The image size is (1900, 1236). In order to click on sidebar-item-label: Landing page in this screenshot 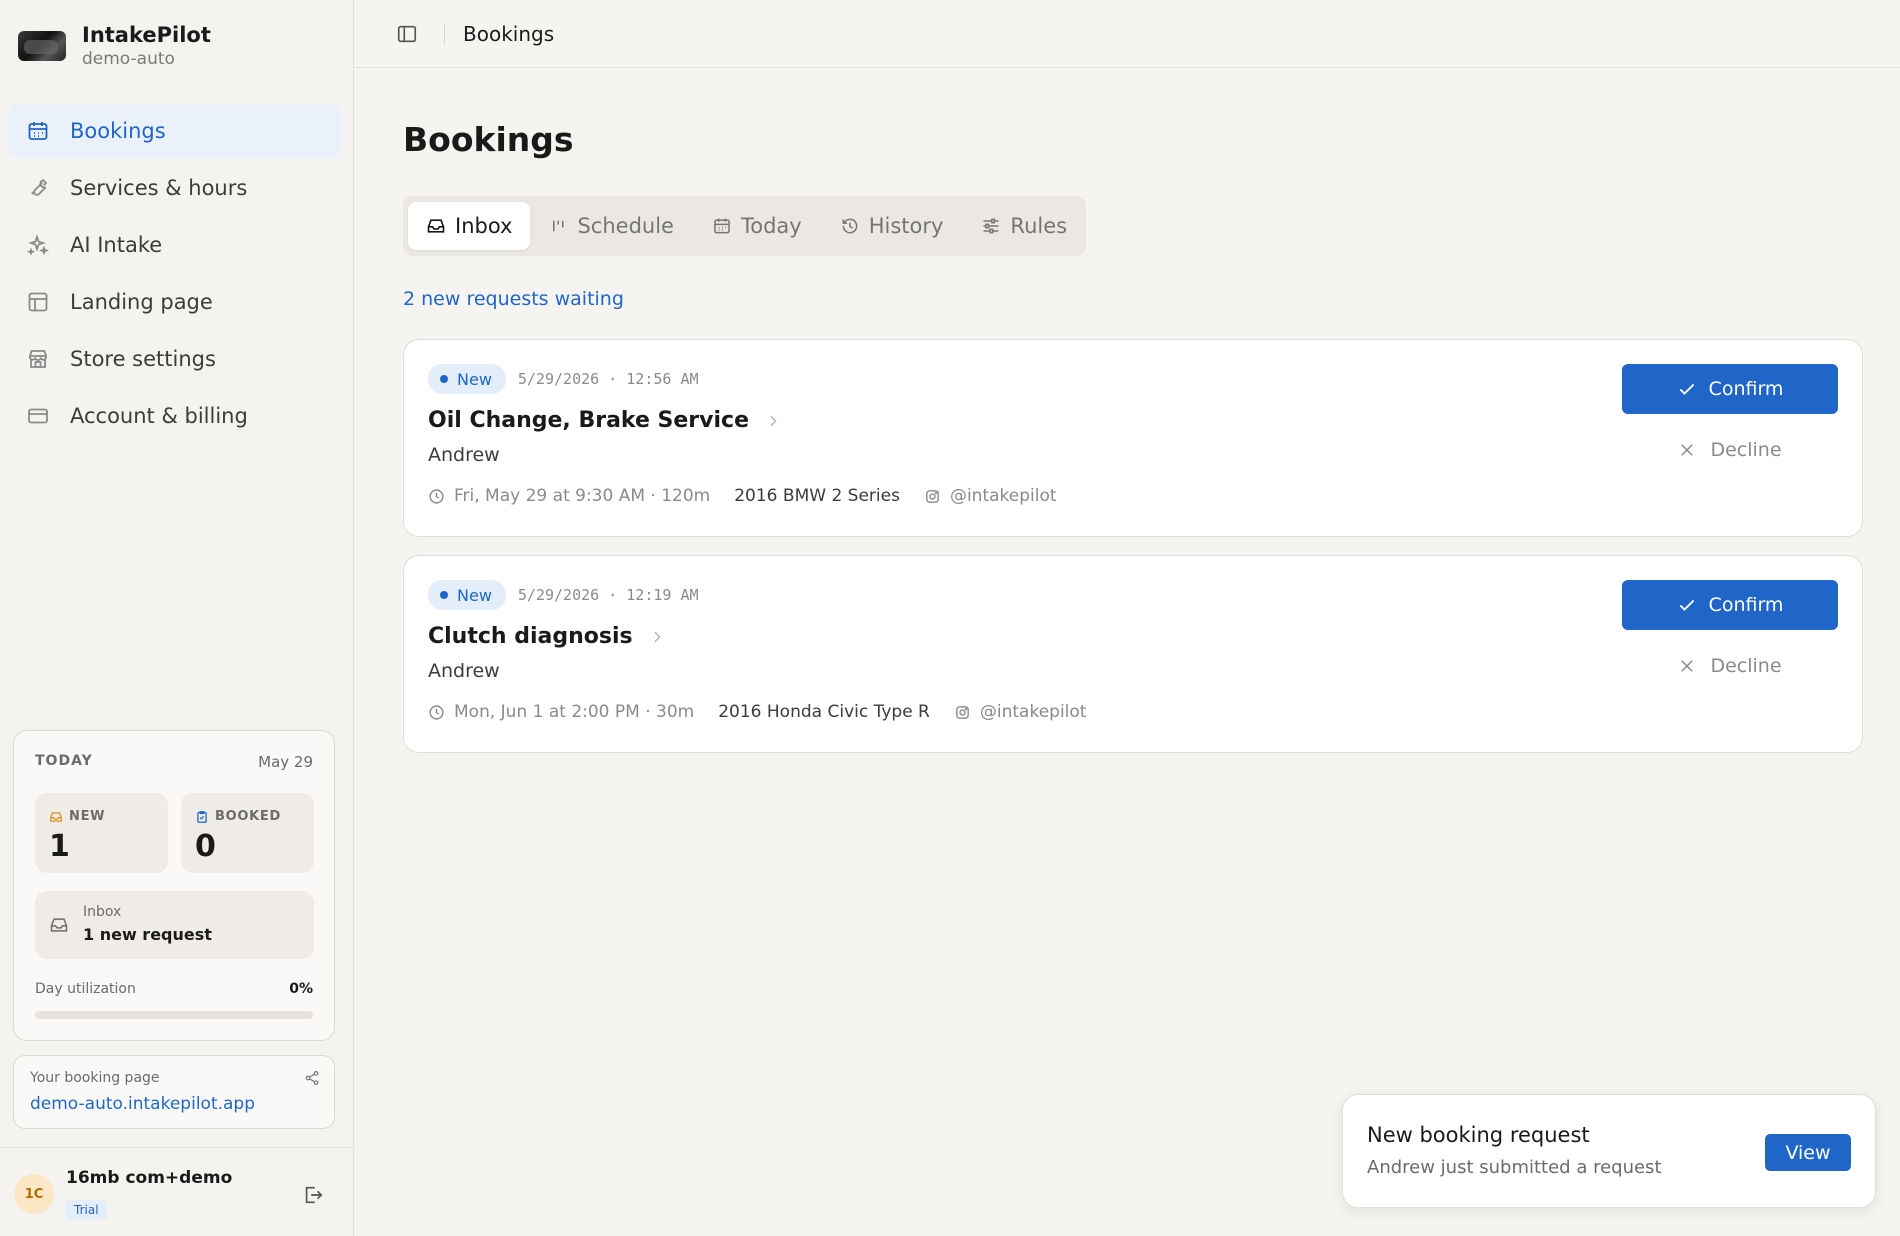, I will do `click(141, 302)`.